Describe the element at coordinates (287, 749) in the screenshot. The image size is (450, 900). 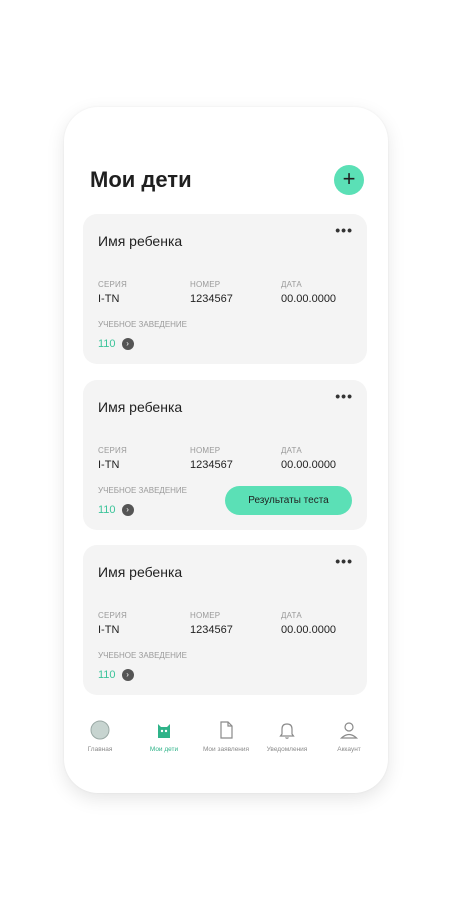
I see `tab-notifications-label: Уведомления` at that location.